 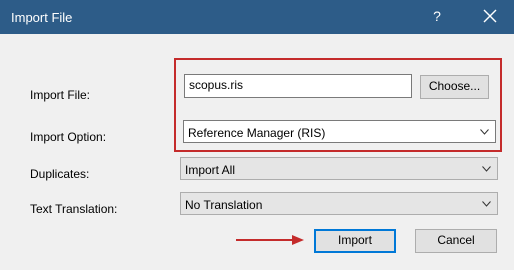 I want to click on duplicates-label: Duplicates:, so click(x=60, y=174).